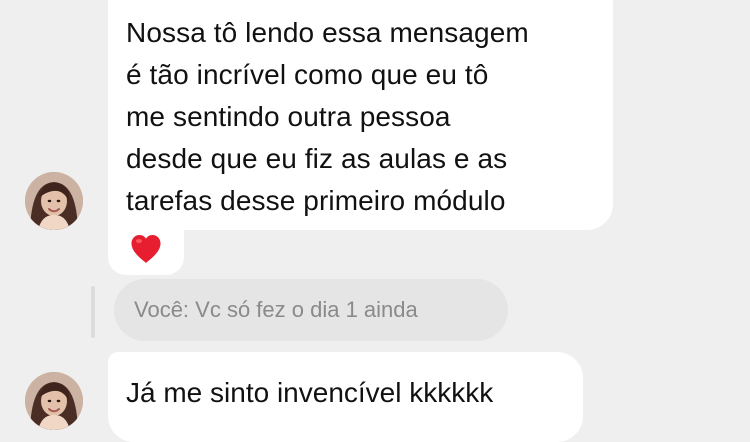  What do you see at coordinates (327, 32) in the screenshot?
I see `message-text-line: Nossa tô lendo essa mensagem` at bounding box center [327, 32].